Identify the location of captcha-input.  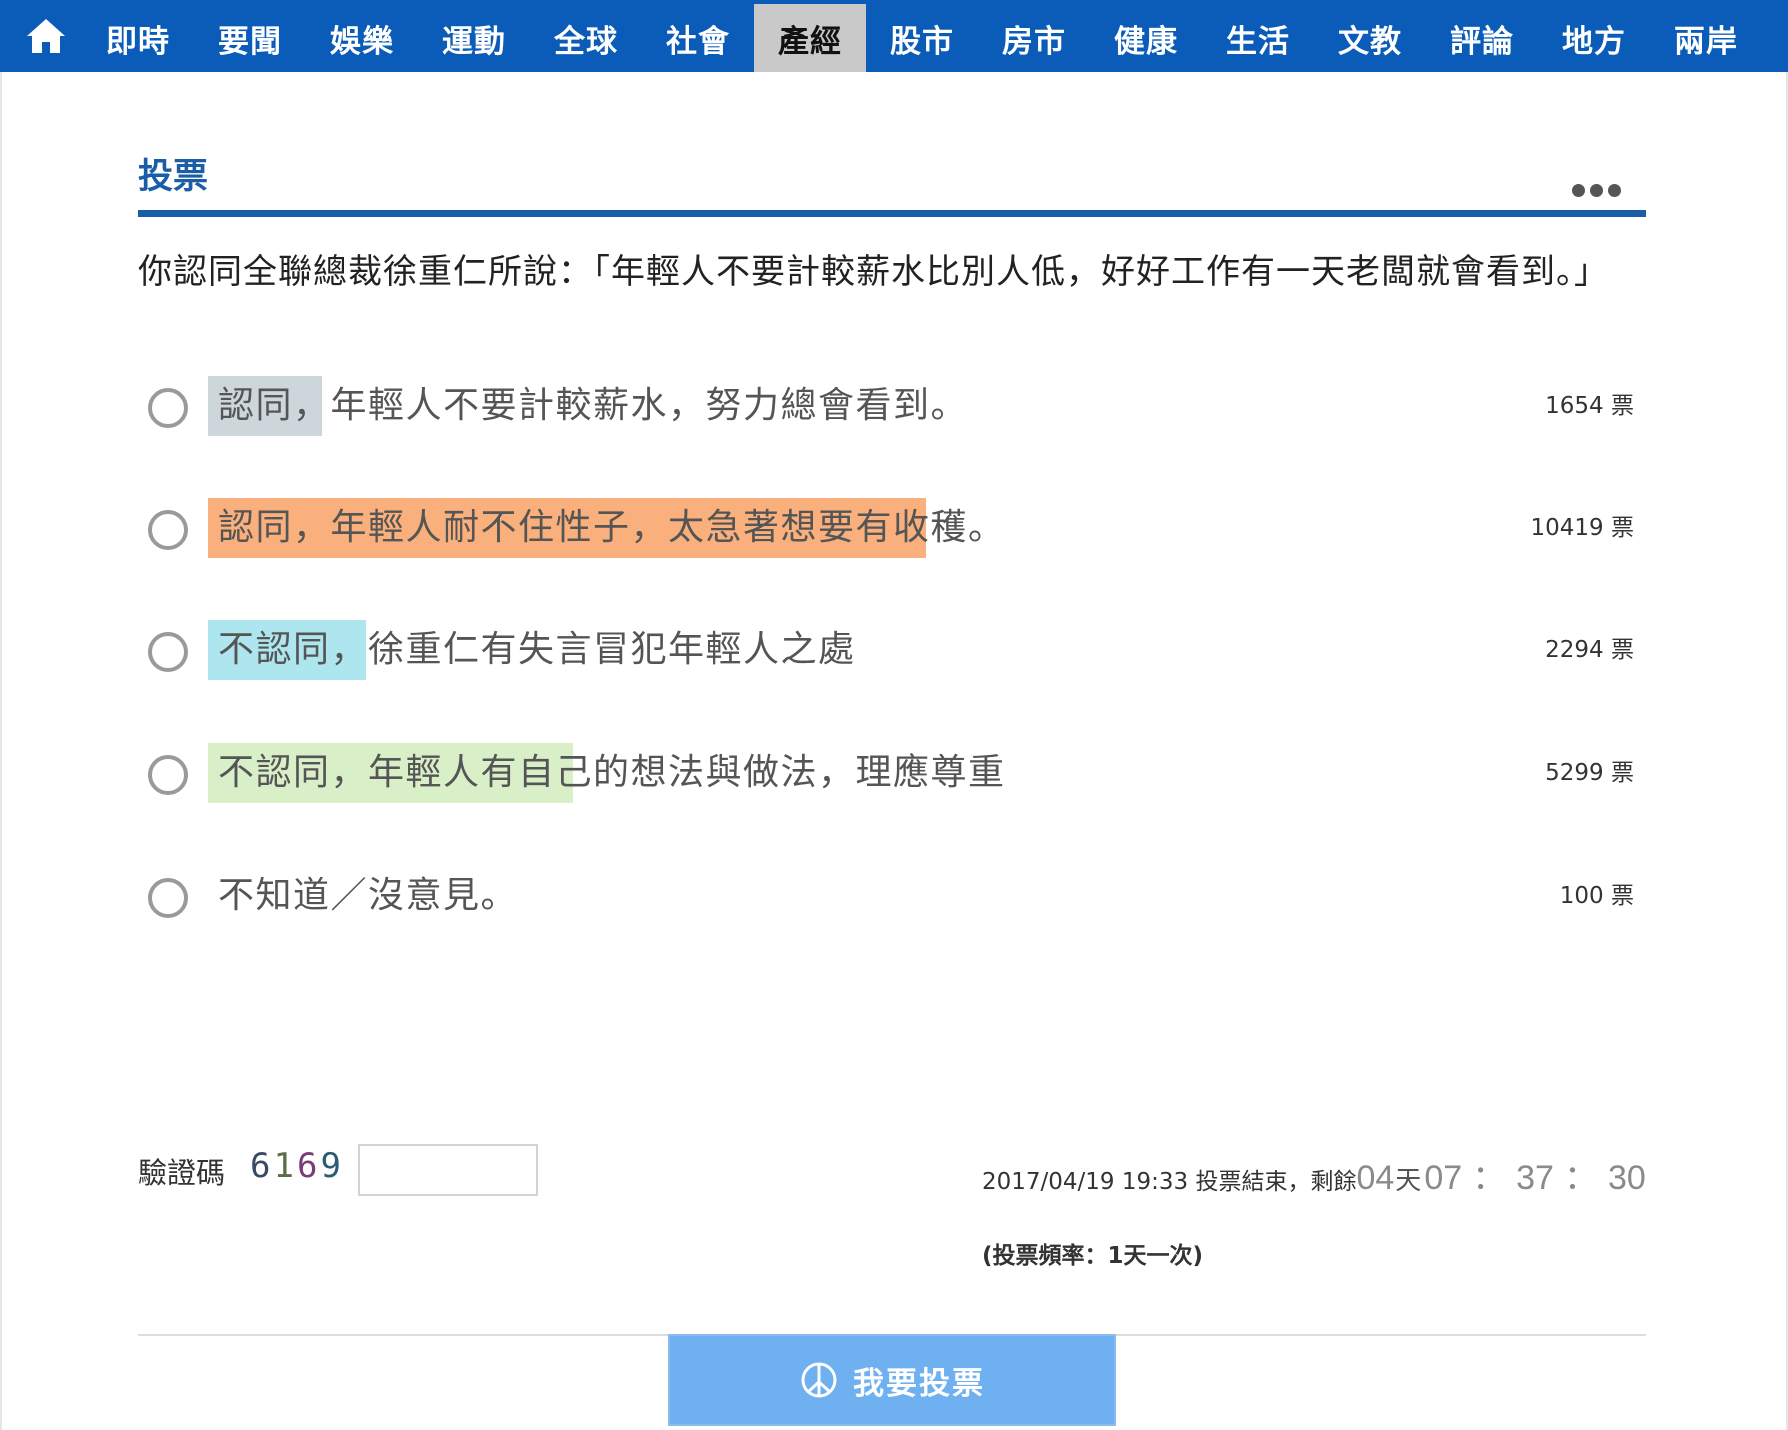
(448, 1170).